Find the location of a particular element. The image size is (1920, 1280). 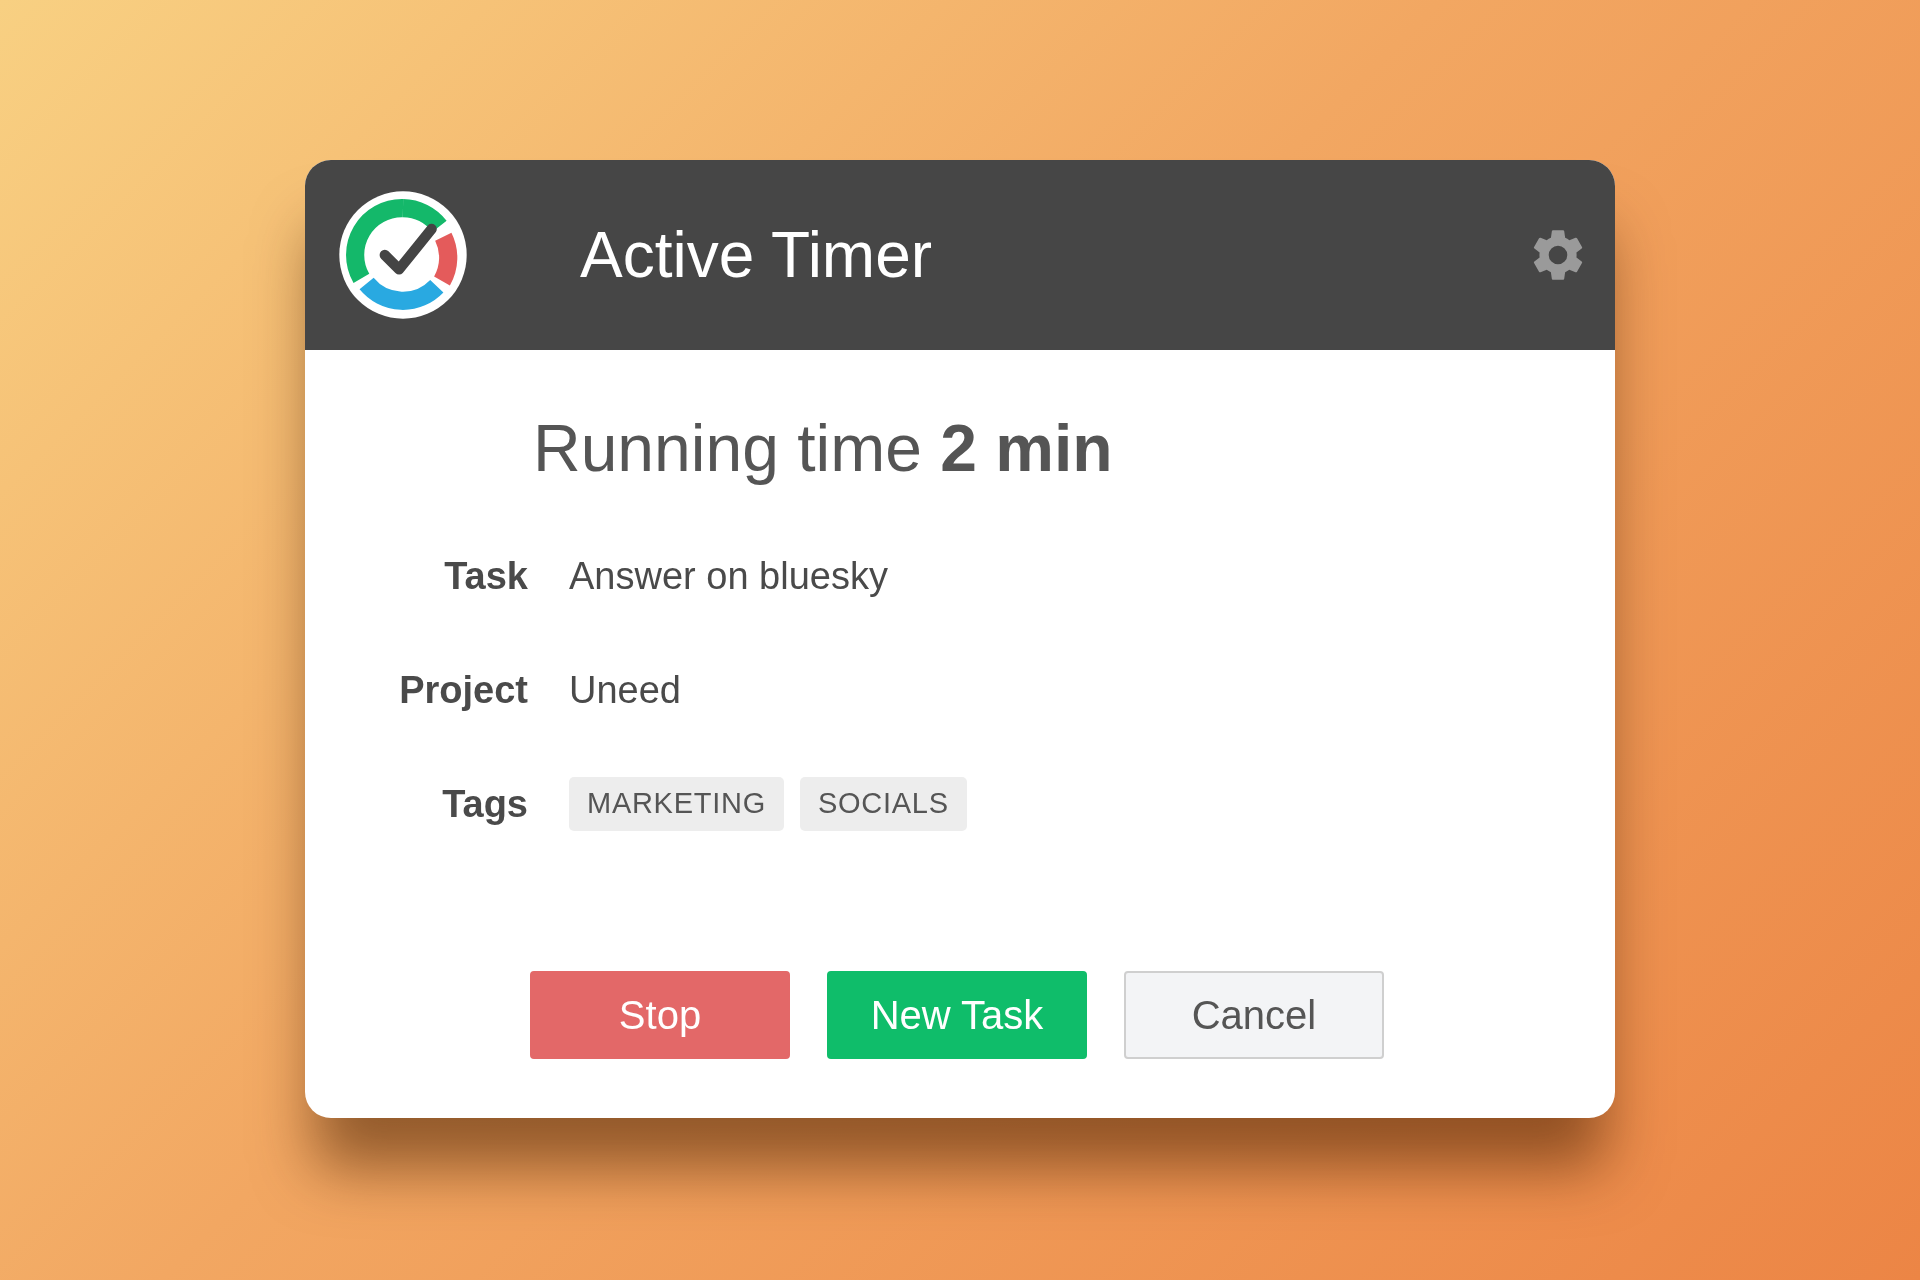

window-title: Active Timer is located at coordinates (757, 255).